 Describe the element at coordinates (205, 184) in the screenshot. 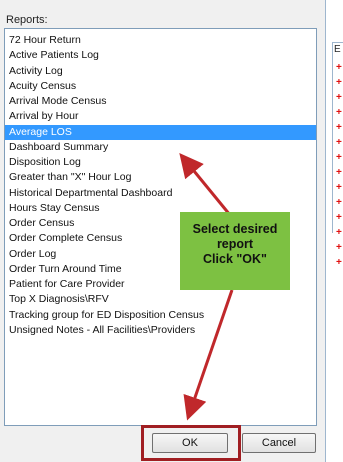

I see `arrow-to-selected-report` at that location.